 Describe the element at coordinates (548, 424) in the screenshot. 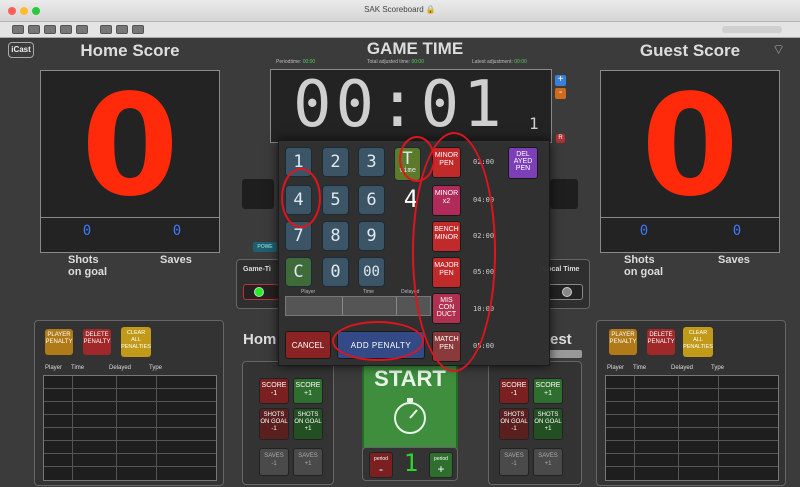

I see `guest-shots-plus-button: SHOTS ON GOAL +1` at that location.